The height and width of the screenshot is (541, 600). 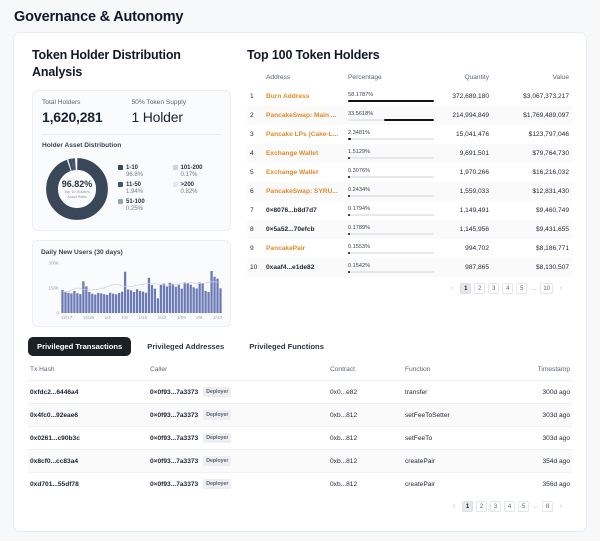 I want to click on pagination-page-last: 10, so click(x=546, y=288).